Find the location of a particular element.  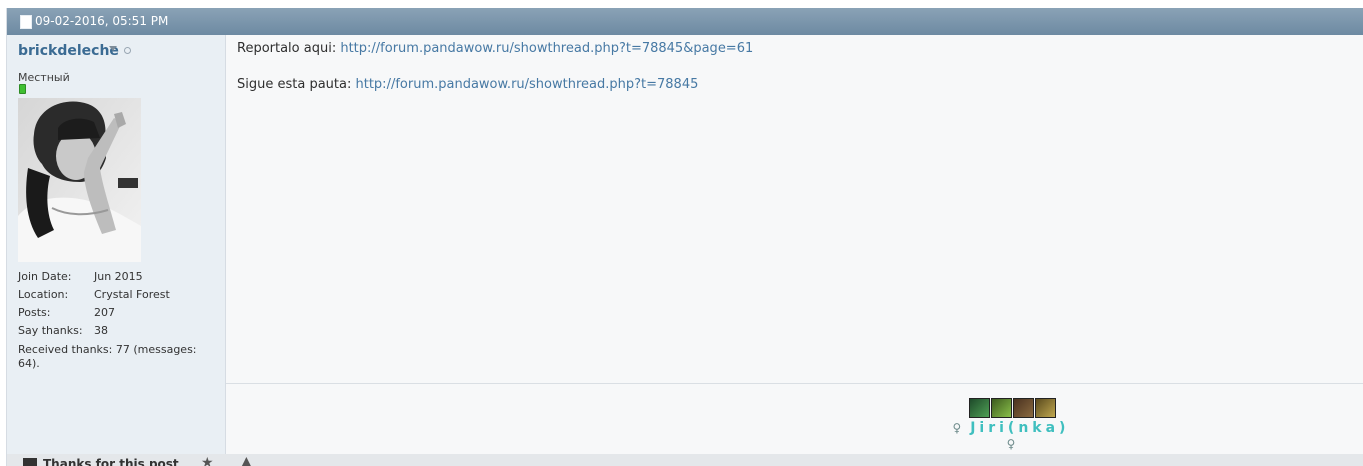

post-date: 09-02-2016, 05:51 PM is located at coordinates (102, 21).